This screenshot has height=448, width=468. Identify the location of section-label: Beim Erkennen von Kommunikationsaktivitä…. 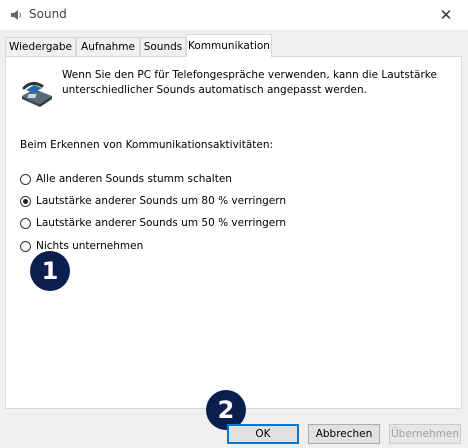
(147, 145).